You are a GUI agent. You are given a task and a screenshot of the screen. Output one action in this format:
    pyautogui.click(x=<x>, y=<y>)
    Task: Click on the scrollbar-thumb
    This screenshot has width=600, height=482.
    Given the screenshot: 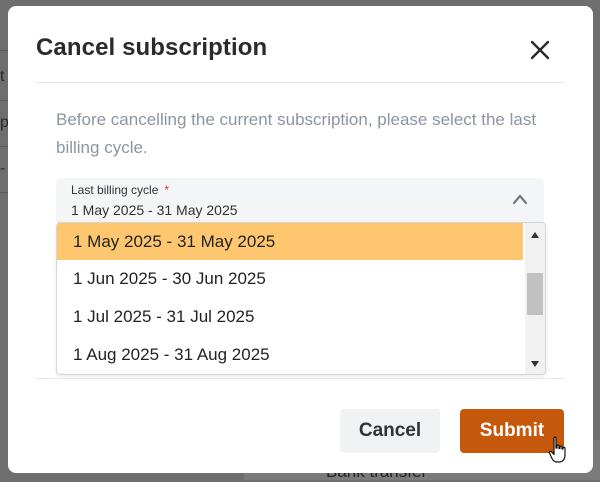 What is the action you would take?
    pyautogui.click(x=535, y=294)
    